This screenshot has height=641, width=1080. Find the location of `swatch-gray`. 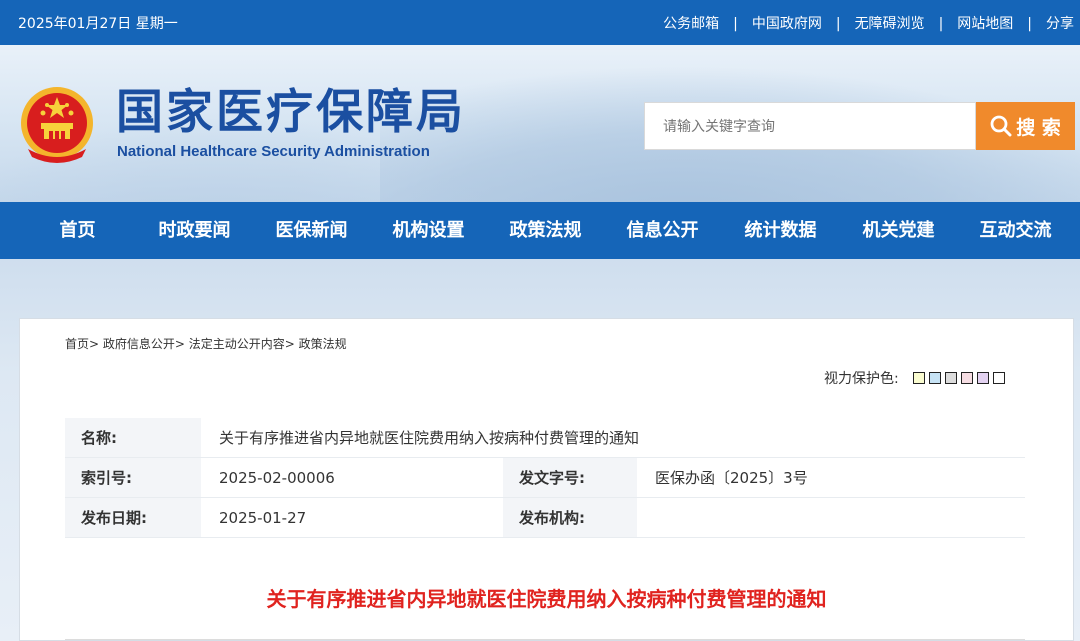

swatch-gray is located at coordinates (950, 378).